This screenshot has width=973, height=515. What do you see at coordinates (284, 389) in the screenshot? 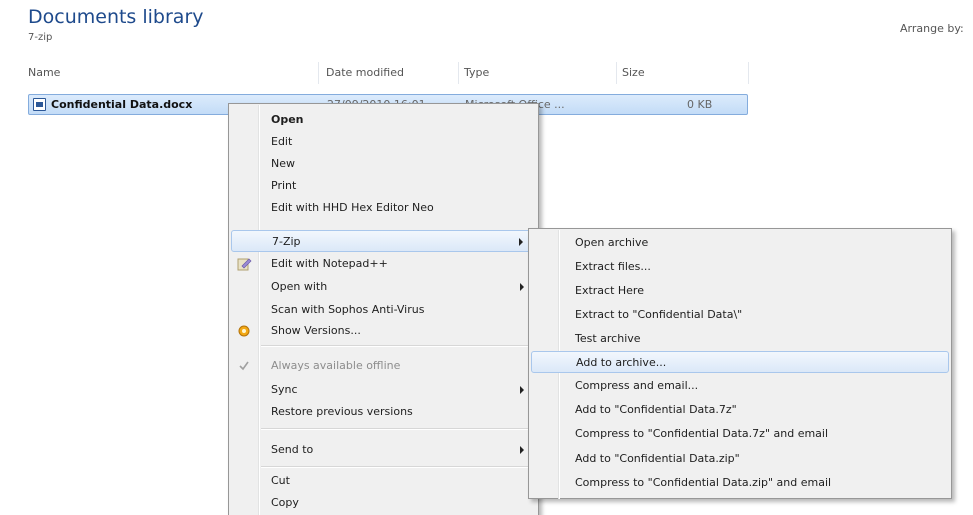
I see `menu-item-label: Sync` at bounding box center [284, 389].